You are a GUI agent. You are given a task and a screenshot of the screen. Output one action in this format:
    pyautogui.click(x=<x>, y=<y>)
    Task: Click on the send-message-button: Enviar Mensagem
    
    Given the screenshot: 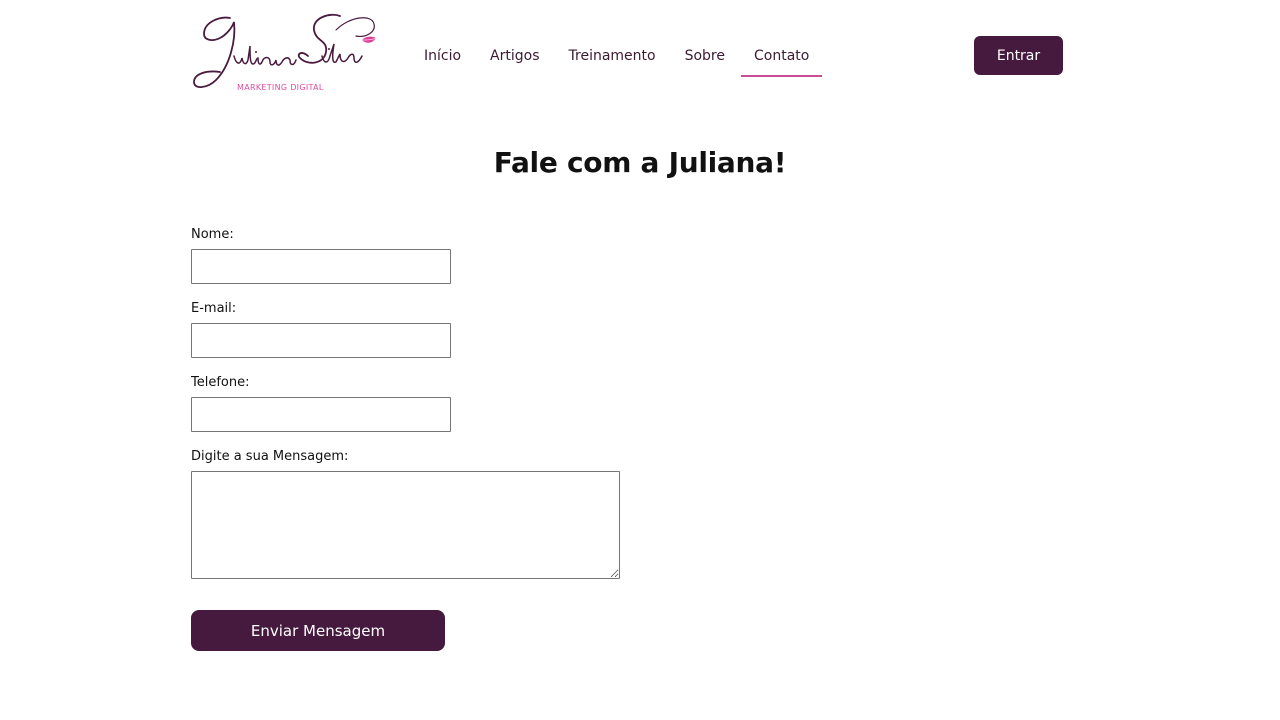 What is the action you would take?
    pyautogui.click(x=318, y=630)
    